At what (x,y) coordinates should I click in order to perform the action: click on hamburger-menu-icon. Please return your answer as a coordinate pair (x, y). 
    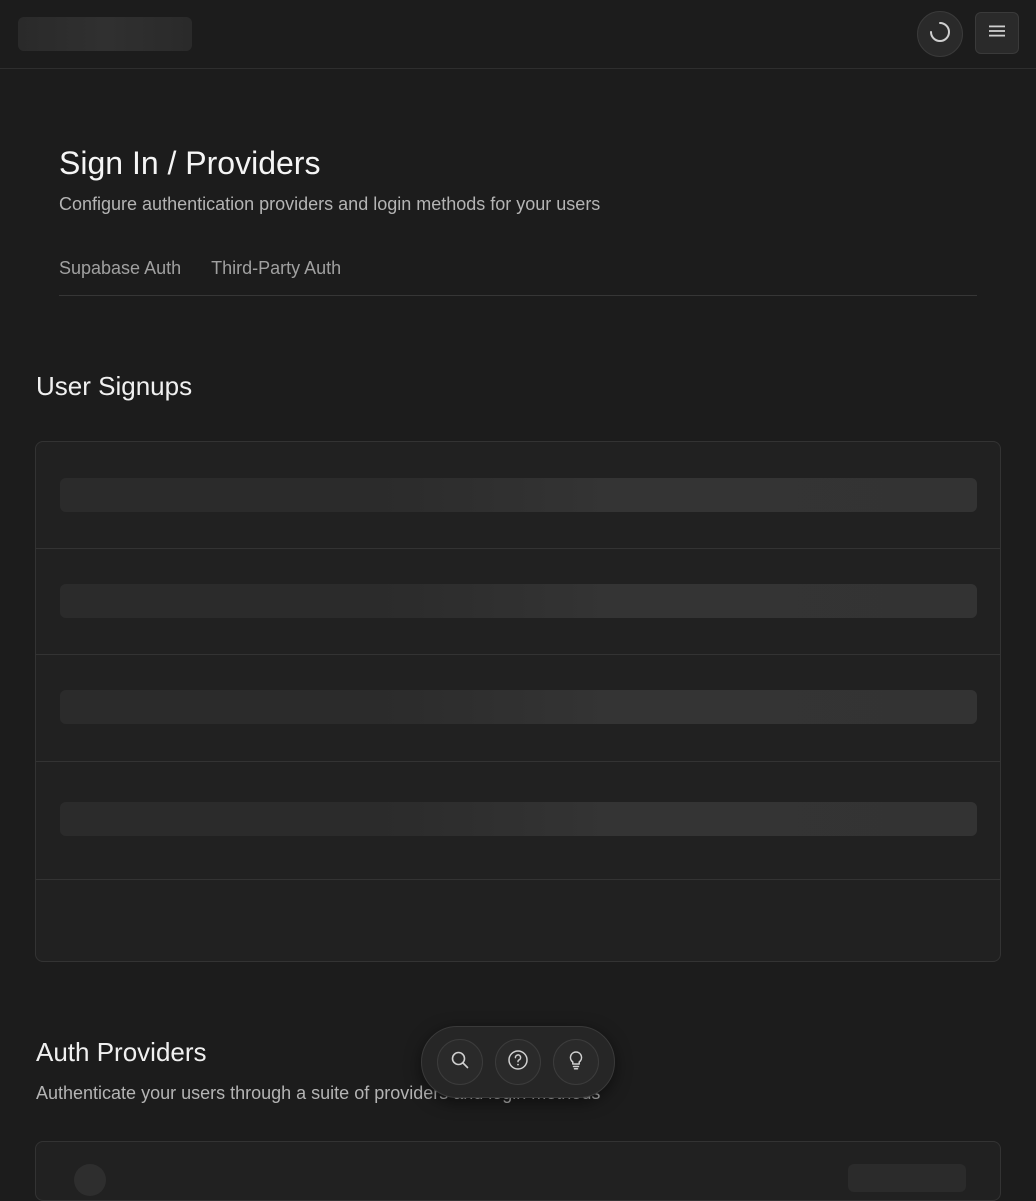
    Looking at the image, I should click on (997, 33).